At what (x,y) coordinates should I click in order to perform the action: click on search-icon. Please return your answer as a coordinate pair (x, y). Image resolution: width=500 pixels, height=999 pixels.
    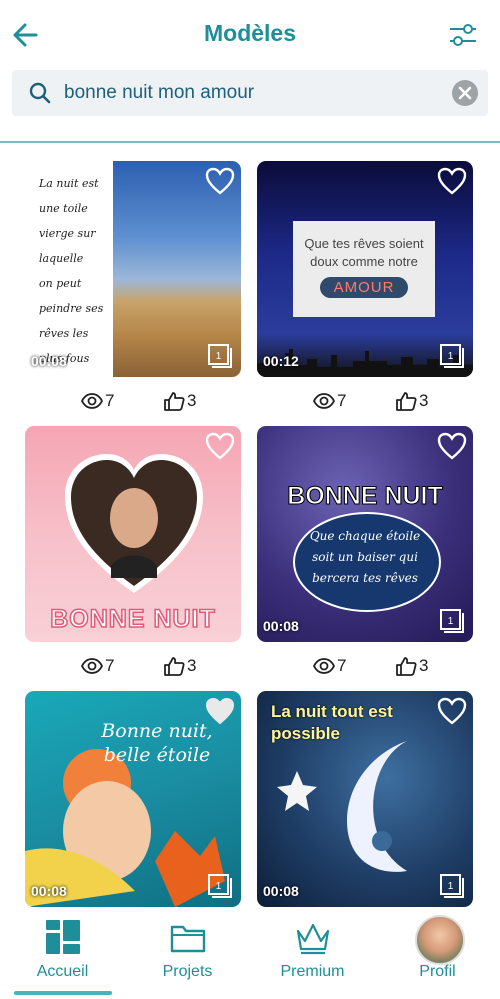
    Looking at the image, I should click on (40, 93).